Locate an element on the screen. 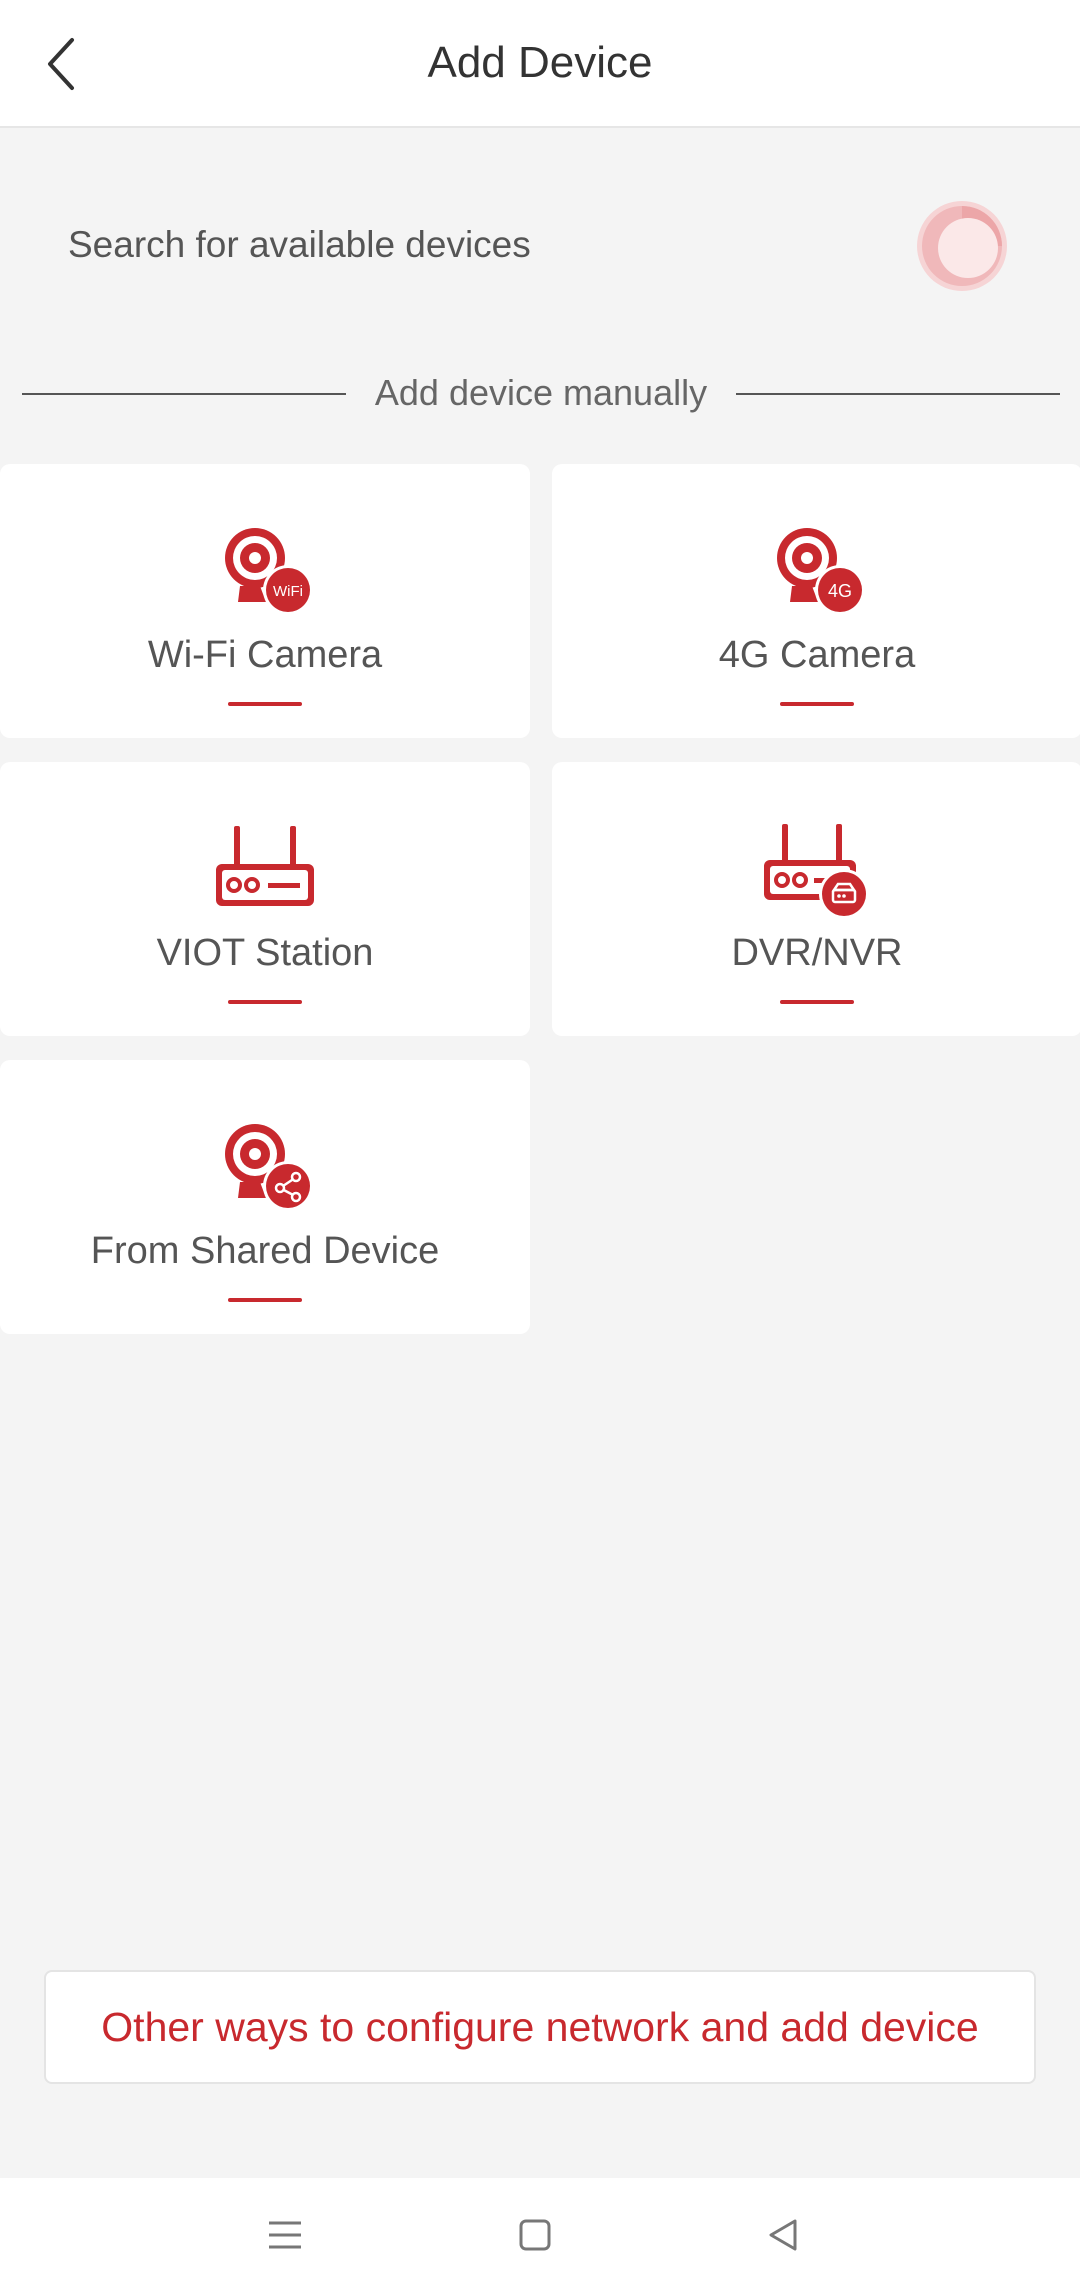  device-card-viot-station: VIOT Station is located at coordinates (265, 899).